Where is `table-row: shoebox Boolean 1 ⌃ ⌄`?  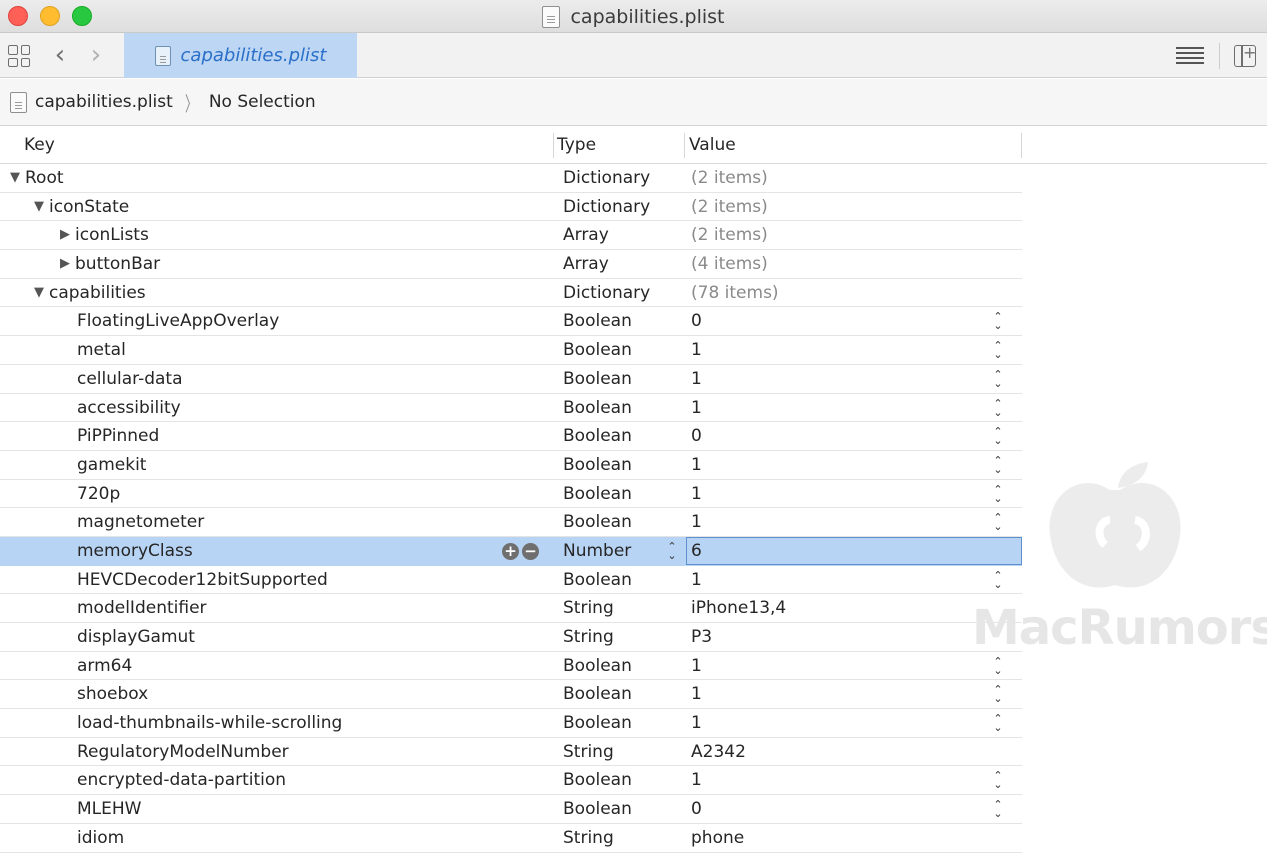 table-row: shoebox Boolean 1 ⌃ ⌄ is located at coordinates (511, 695).